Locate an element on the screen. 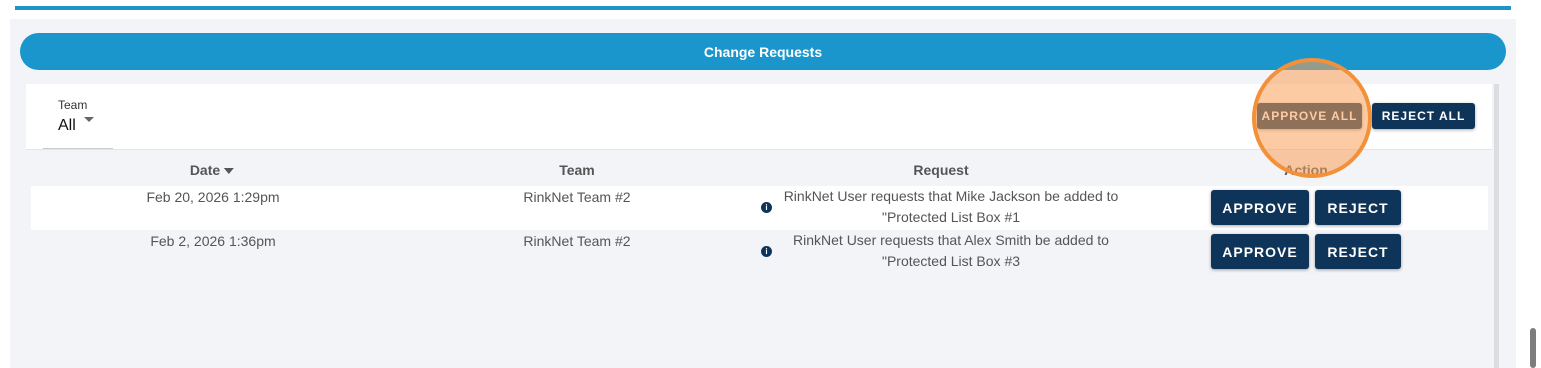 This screenshot has height=368, width=1541. approve-all-button: APPROVE ALL is located at coordinates (1309, 116).